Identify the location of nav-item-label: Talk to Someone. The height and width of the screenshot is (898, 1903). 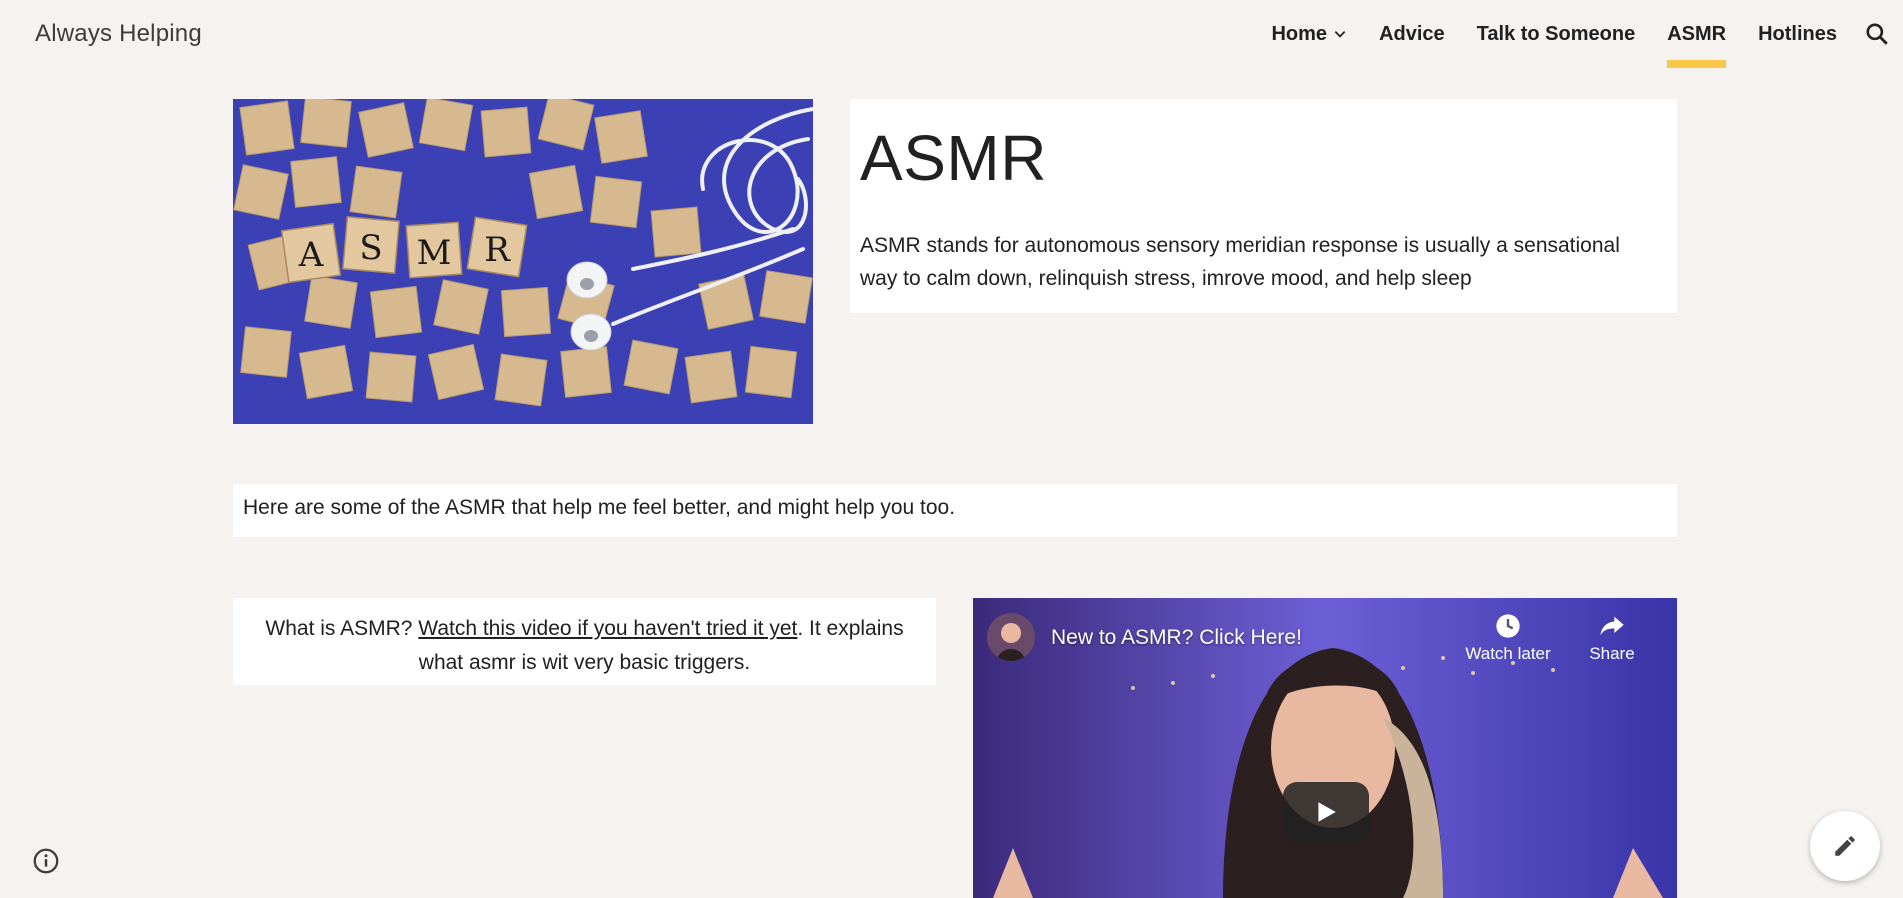
(1556, 33).